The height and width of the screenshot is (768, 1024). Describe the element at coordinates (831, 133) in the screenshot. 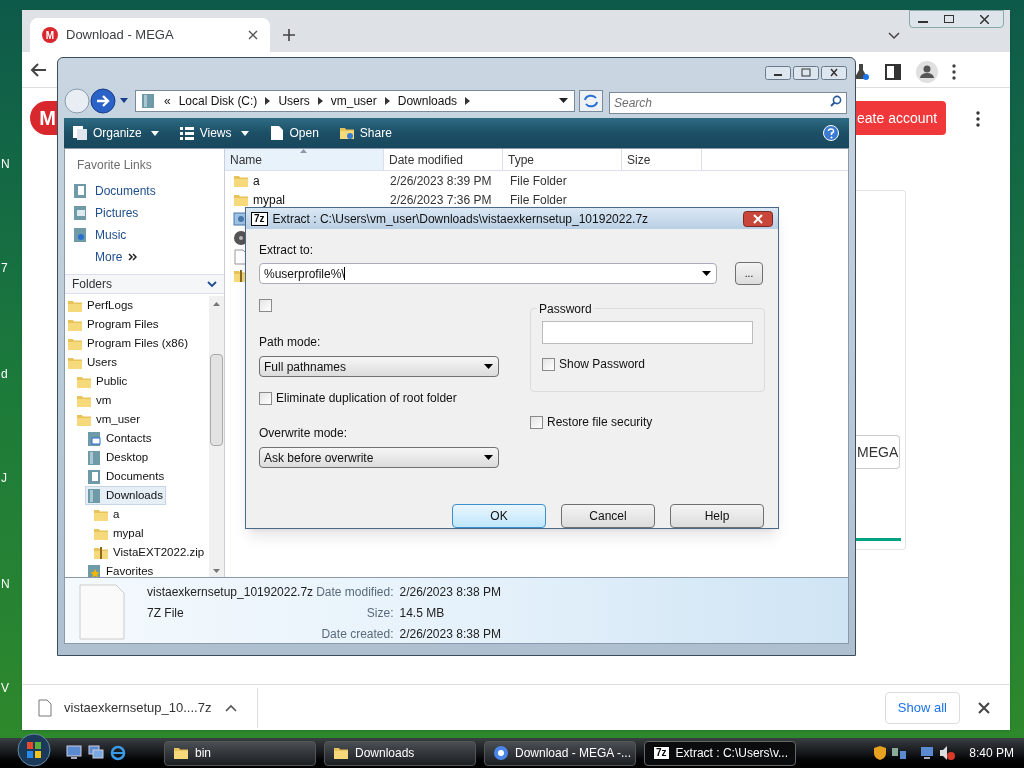

I see `help-icon` at that location.